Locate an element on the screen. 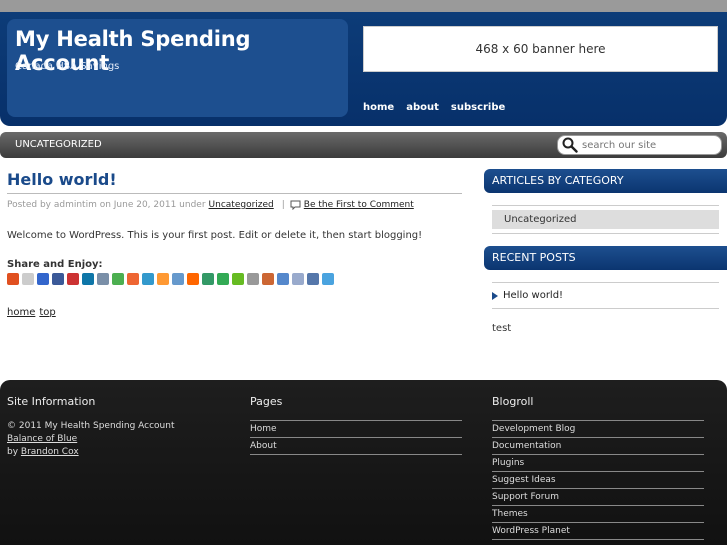 This screenshot has width=727, height=545. recent-post-label: Hello world! is located at coordinates (533, 295).